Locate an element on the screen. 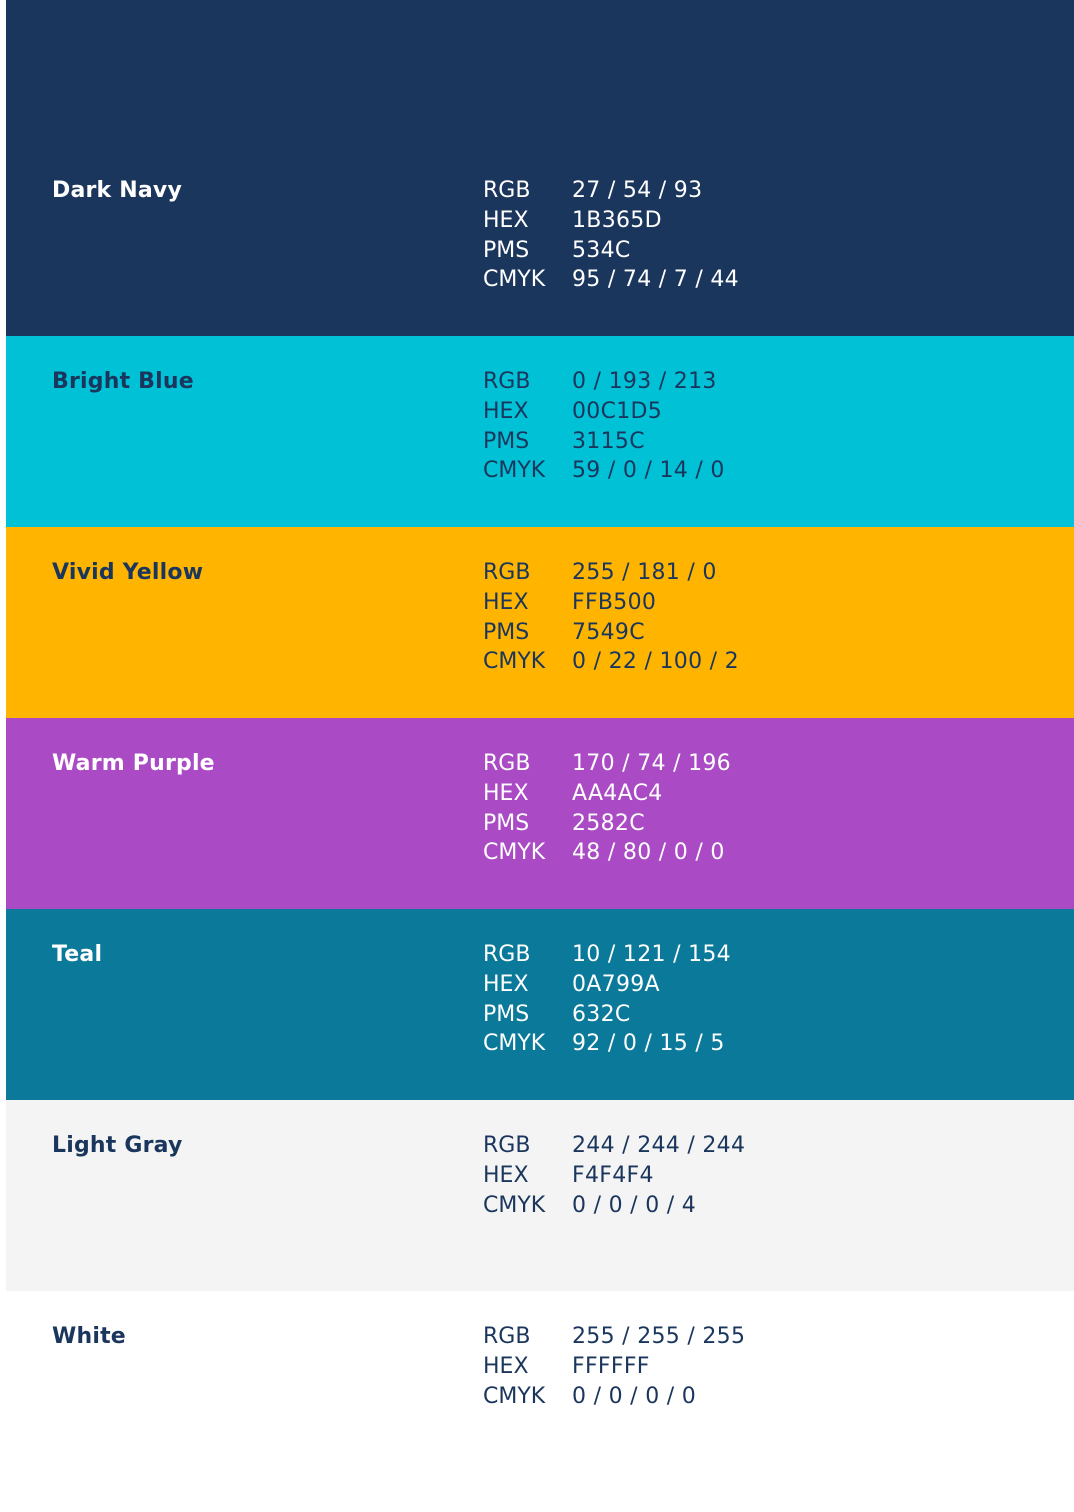 Image resolution: width=1074 pixels, height=1512 pixels. swatch-name: Teal is located at coordinates (77, 954).